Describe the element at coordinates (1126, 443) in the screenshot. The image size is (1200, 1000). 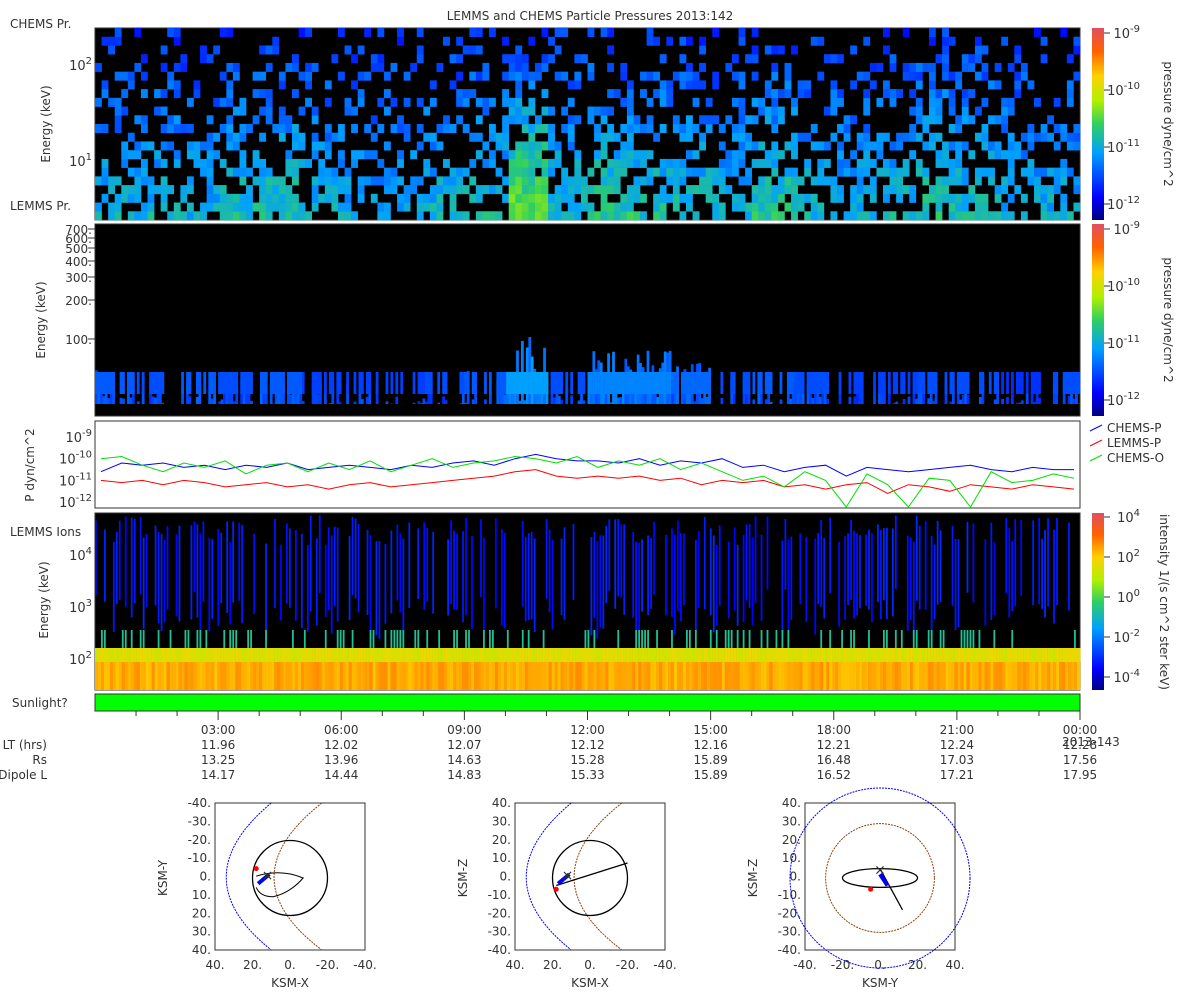
I see `pressure-legend: CHEMS-P LEMMS-P CHEMS-O` at that location.